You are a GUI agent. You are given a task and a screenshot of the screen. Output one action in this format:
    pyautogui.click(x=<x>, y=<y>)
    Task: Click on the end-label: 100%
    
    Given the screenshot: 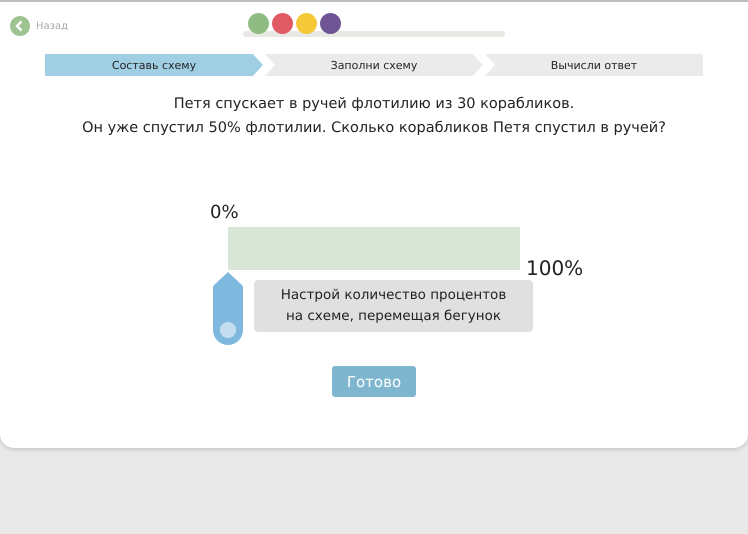 What is the action you would take?
    pyautogui.click(x=555, y=268)
    